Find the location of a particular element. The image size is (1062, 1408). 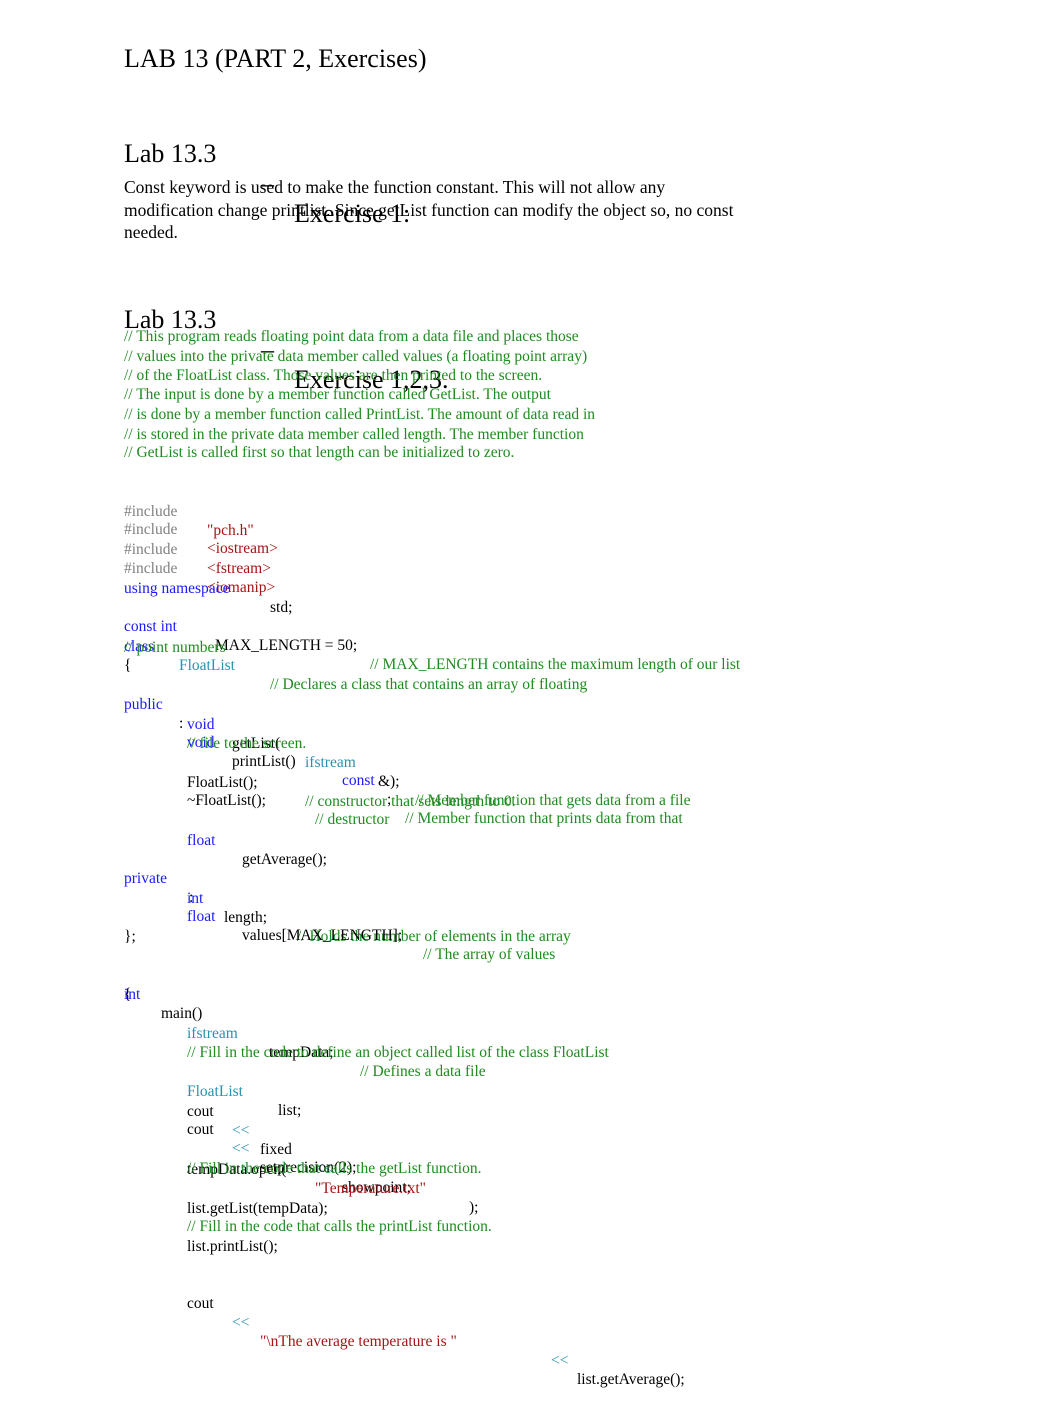

param-type: ifstream is located at coordinates (330, 762).